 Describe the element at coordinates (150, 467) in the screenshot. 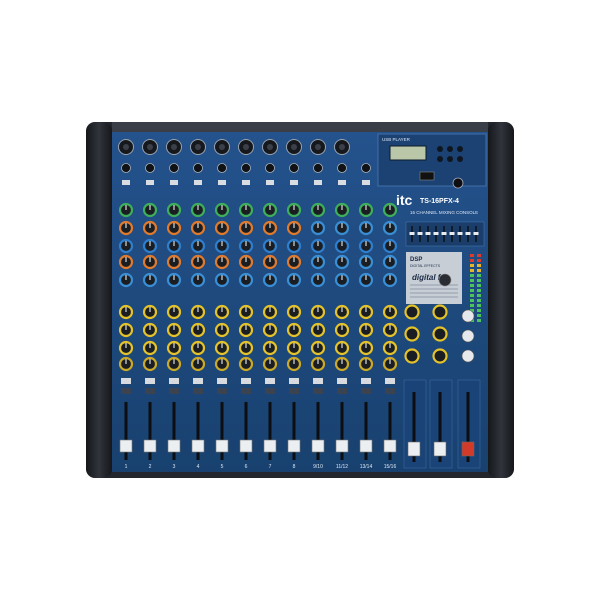

I see `channel-label: 2` at that location.